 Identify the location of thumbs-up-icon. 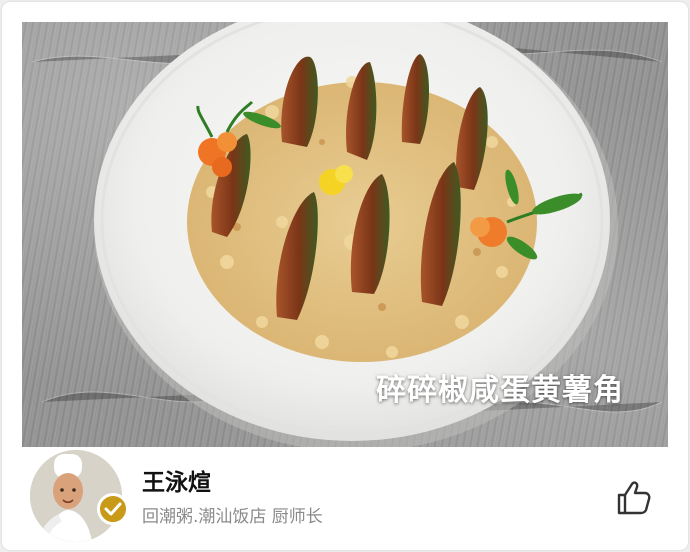
(634, 498).